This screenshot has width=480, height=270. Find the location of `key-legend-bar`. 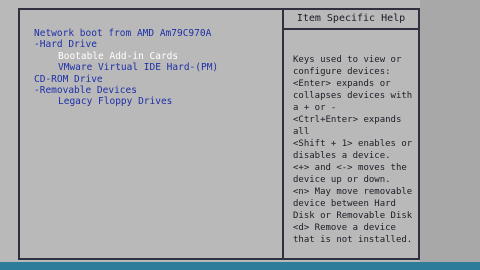

key-legend-bar is located at coordinates (240, 266).